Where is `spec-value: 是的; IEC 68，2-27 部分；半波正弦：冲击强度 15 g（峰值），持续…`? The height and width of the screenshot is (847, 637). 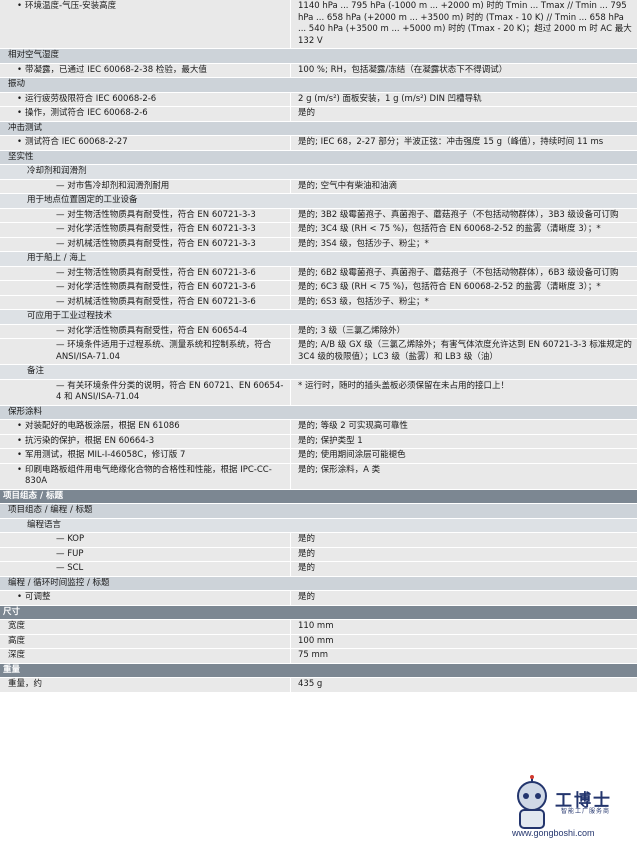
spec-value: 是的; IEC 68，2-27 部分；半波正弦：冲击强度 15 g（峰值），持续… is located at coordinates (463, 143).